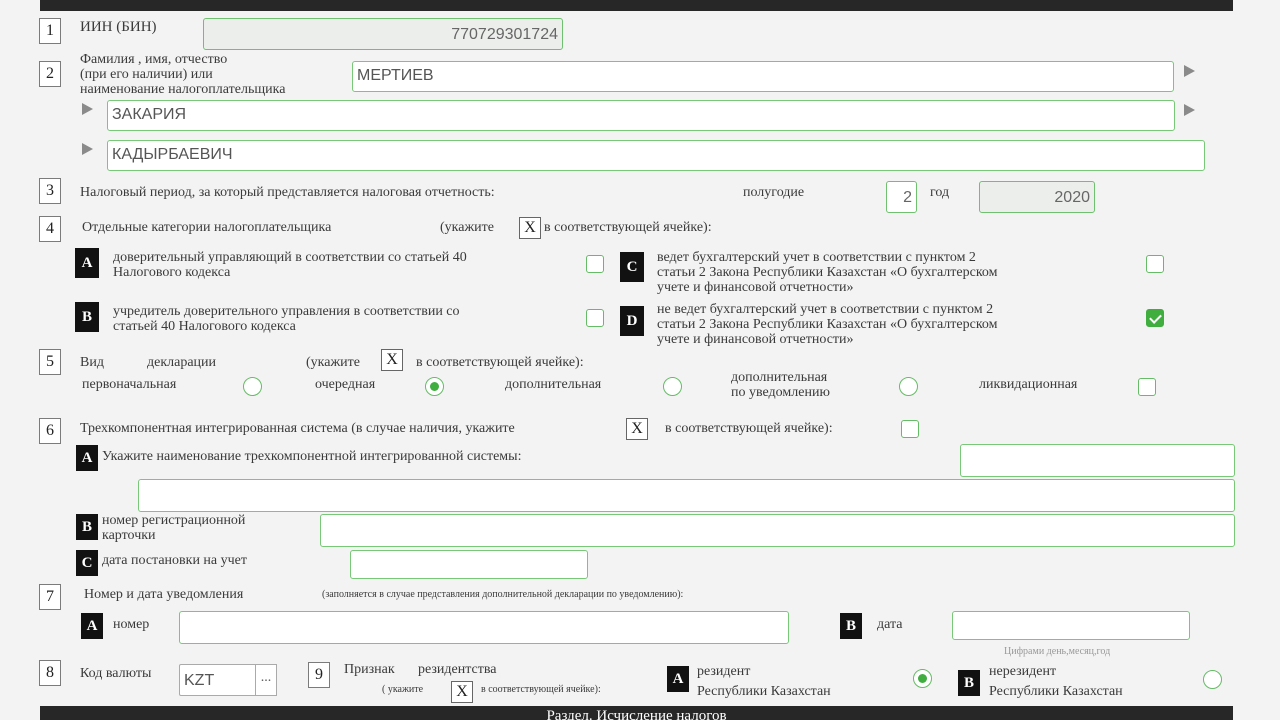 Image resolution: width=1280 pixels, height=720 pixels. Describe the element at coordinates (50, 362) in the screenshot. I see `row-number-5: 5` at that location.